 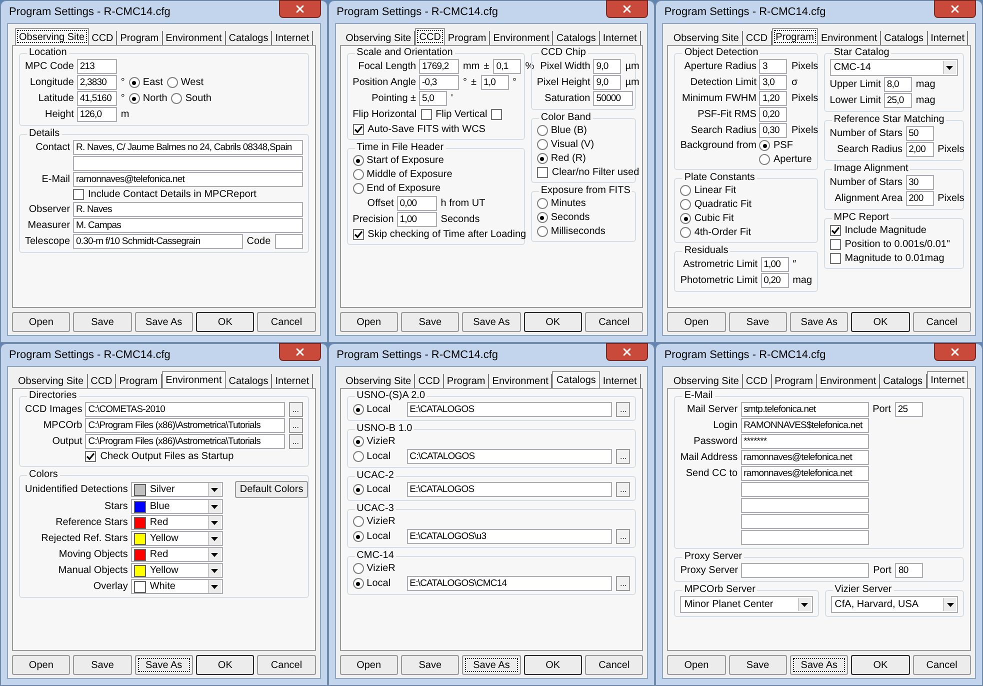 What do you see at coordinates (773, 82) in the screenshot?
I see `input-field: 3,0` at bounding box center [773, 82].